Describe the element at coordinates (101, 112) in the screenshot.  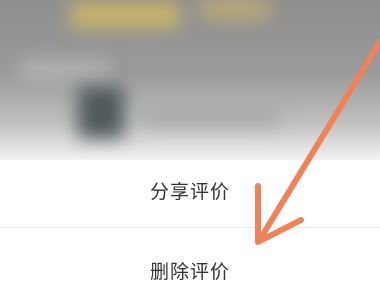
I see `blurred-thumbnail` at that location.